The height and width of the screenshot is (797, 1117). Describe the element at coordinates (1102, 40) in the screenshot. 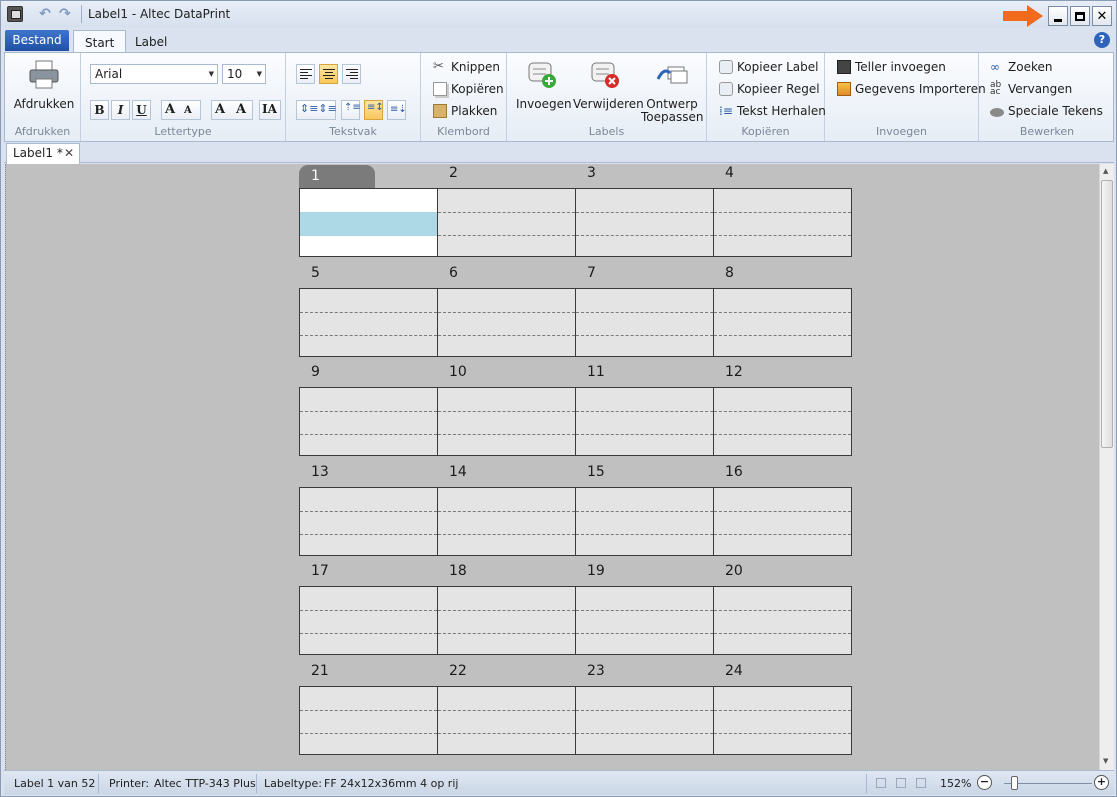

I see `help-icon: ?` at that location.